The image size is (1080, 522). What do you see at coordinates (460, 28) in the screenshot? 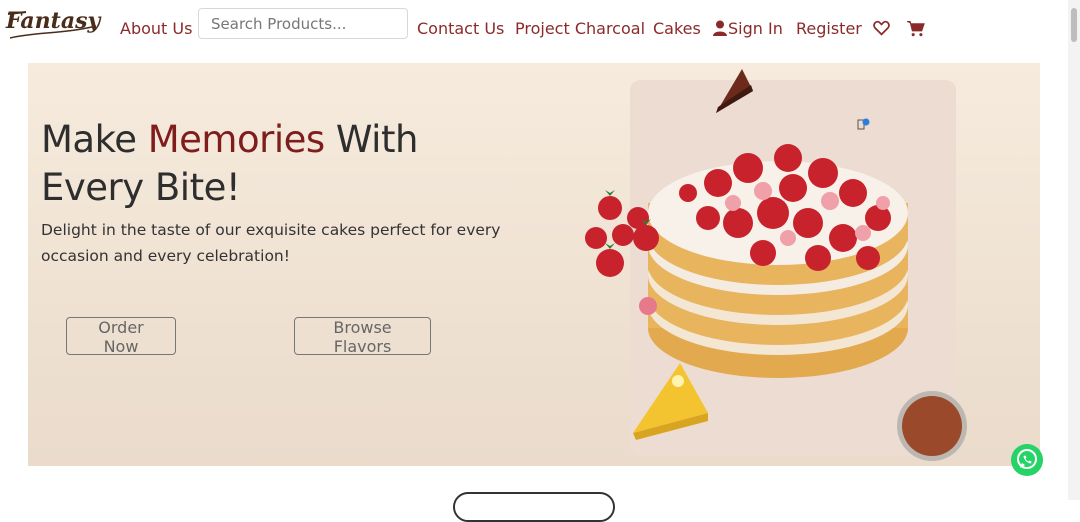
I see `nav-contact-link: Contact Us` at bounding box center [460, 28].